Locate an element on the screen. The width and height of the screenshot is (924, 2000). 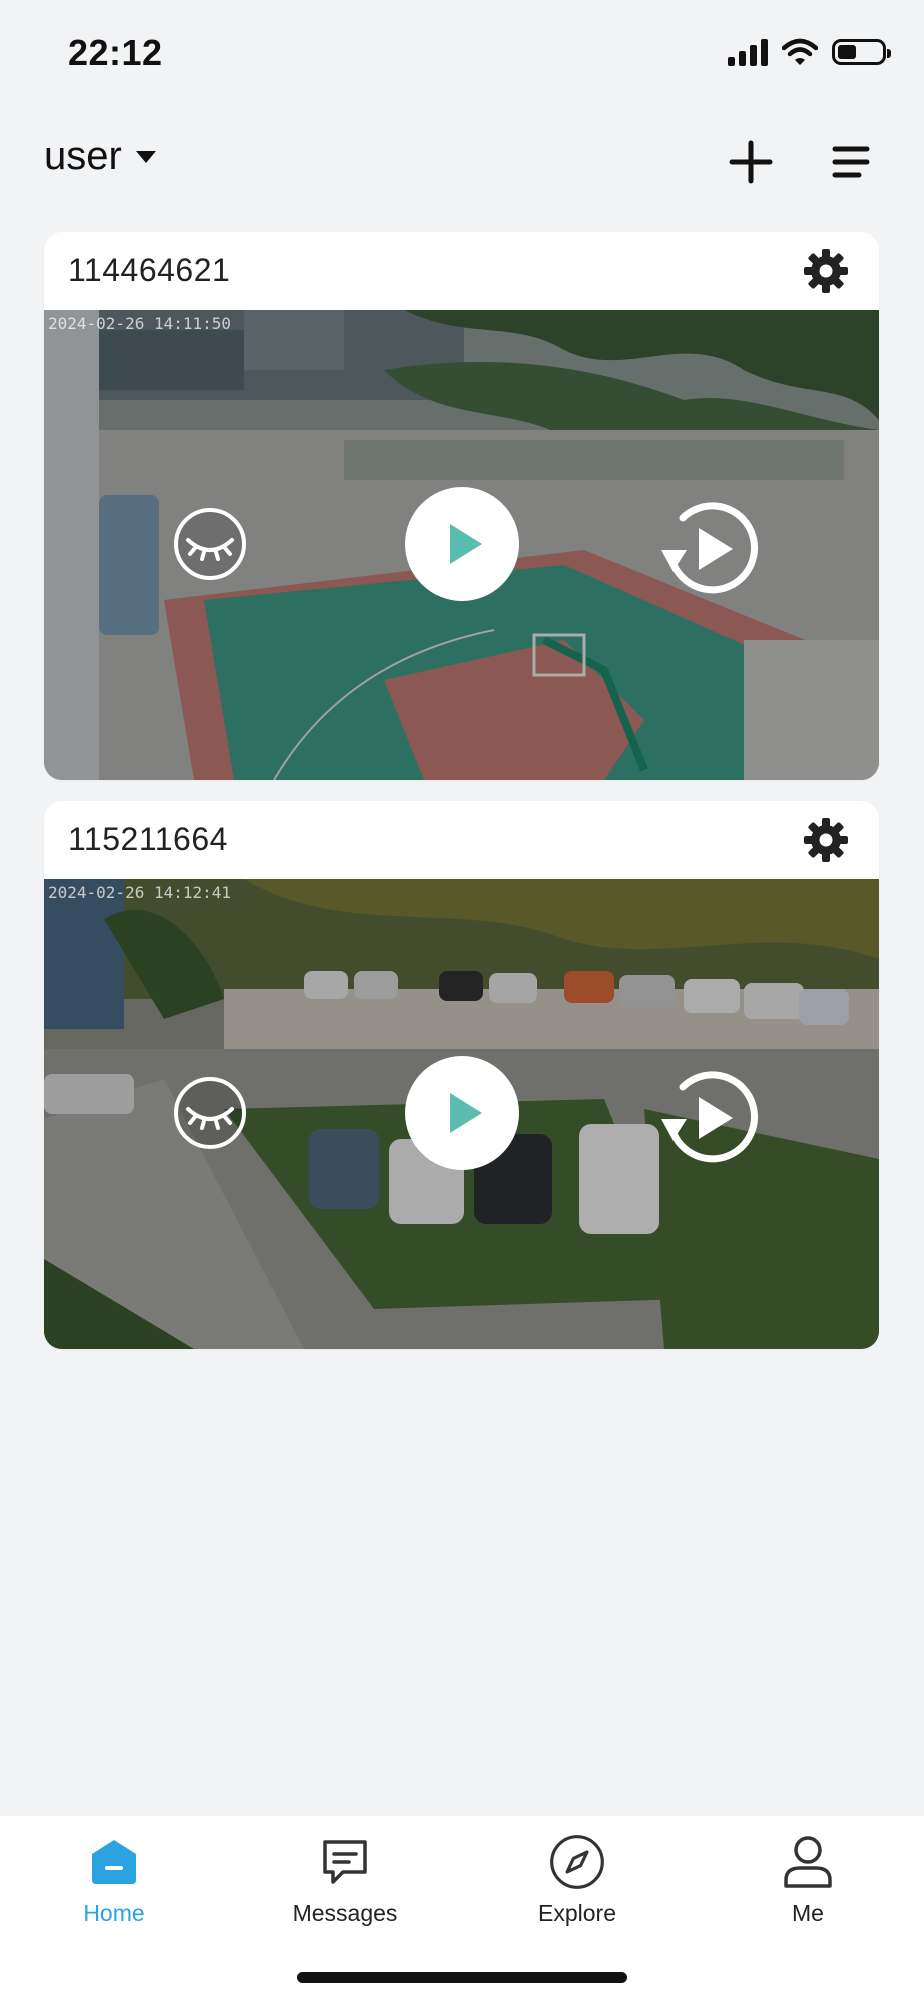
home-icon is located at coordinates (114, 1862).